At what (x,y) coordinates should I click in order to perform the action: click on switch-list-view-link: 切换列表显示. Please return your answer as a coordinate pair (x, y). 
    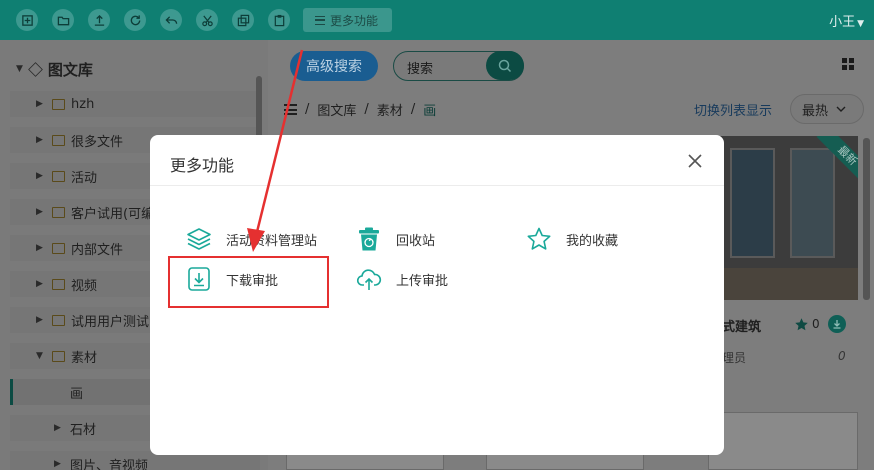
    Looking at the image, I should click on (733, 109).